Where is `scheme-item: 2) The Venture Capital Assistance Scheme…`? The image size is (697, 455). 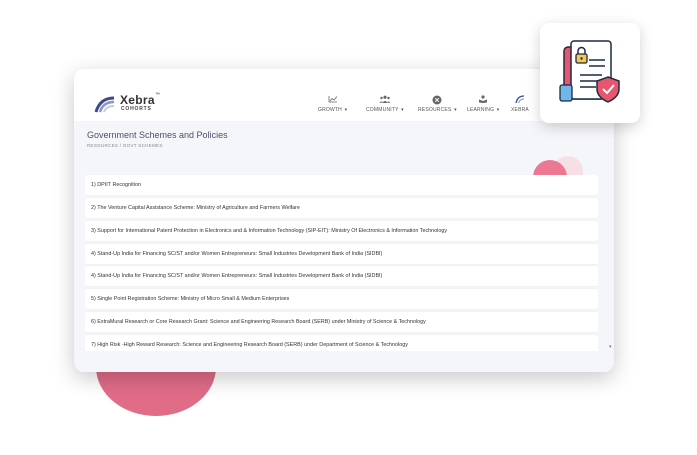 scheme-item: 2) The Venture Capital Assistance Scheme… is located at coordinates (341, 207).